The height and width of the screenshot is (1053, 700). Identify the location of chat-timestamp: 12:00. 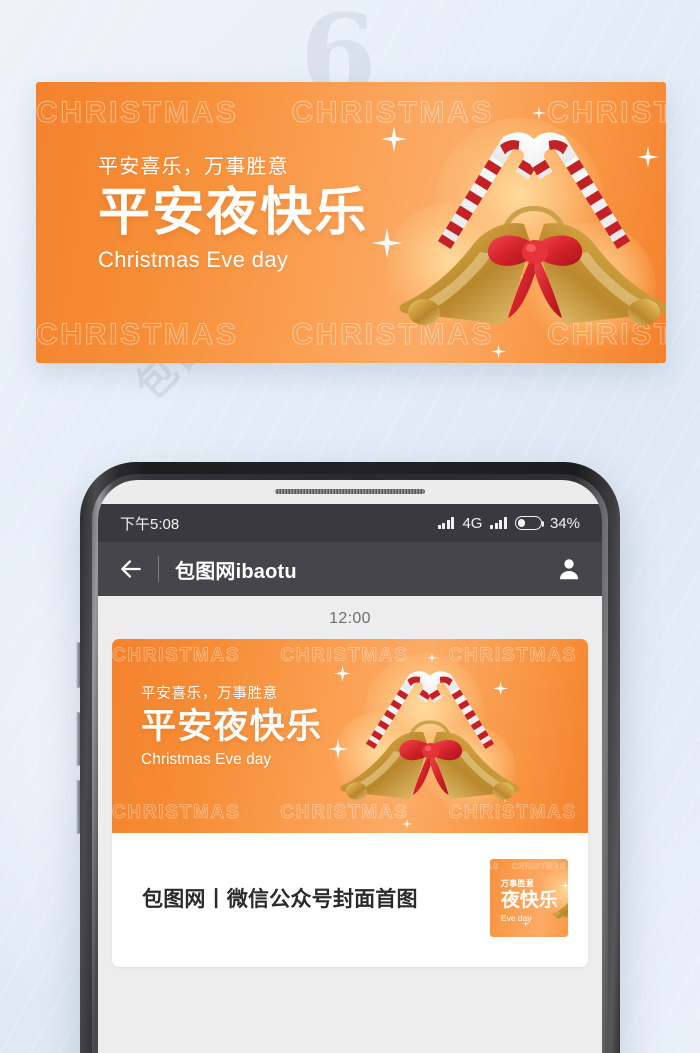
(350, 618).